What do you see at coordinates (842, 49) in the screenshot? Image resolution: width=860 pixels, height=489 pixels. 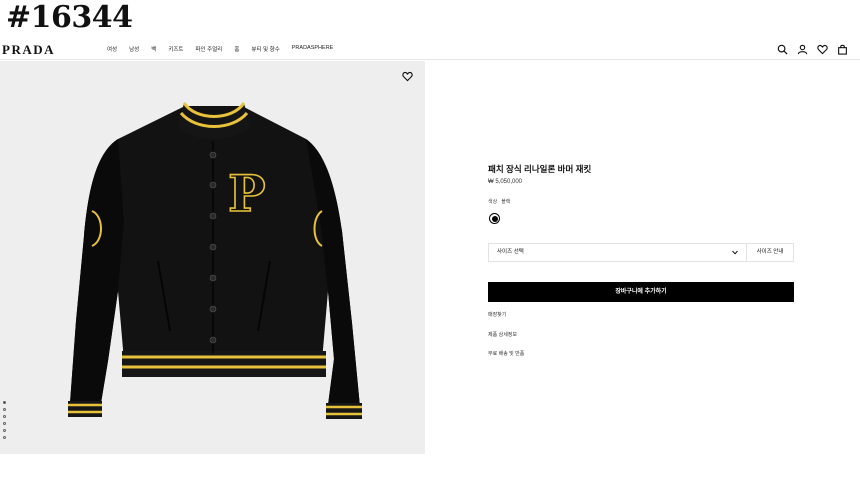 I see `shopping-bag-icon` at bounding box center [842, 49].